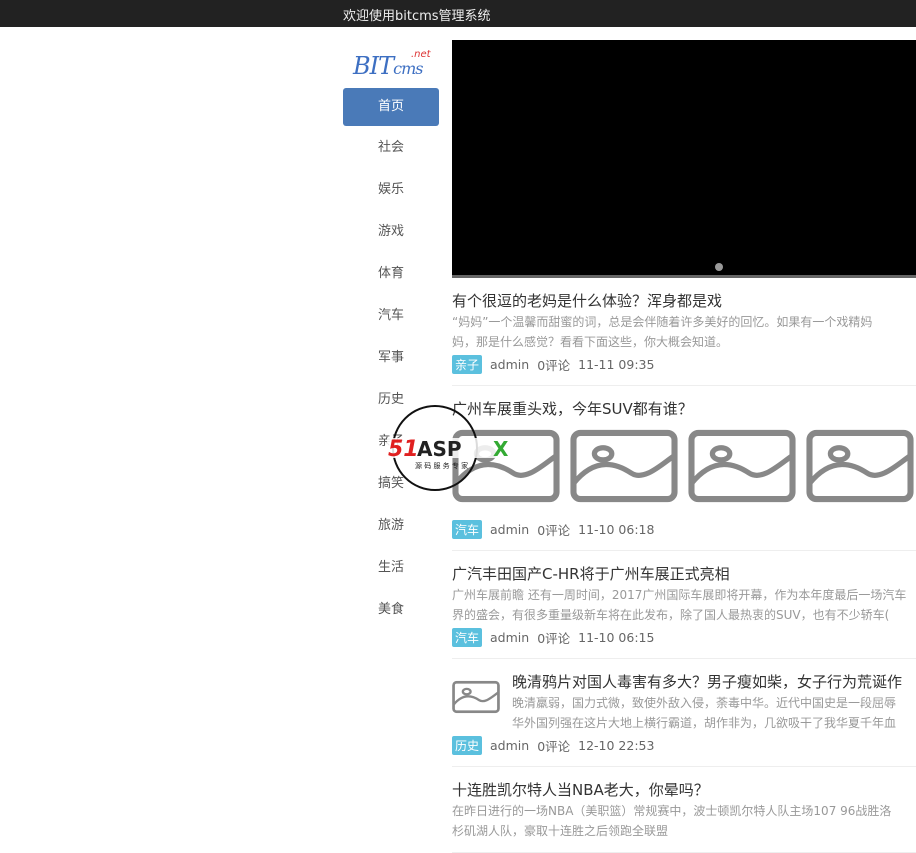 This screenshot has height=853, width=916. Describe the element at coordinates (408, 68) in the screenshot. I see `logo-sub: cms` at that location.